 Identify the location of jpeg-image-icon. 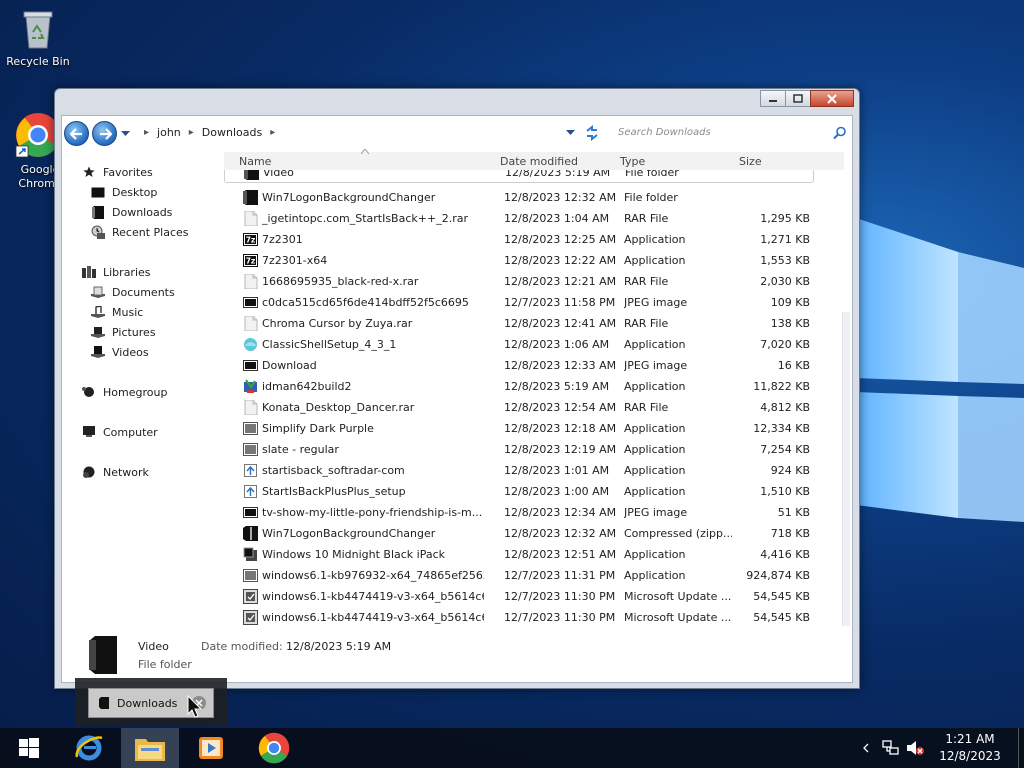
(250, 302).